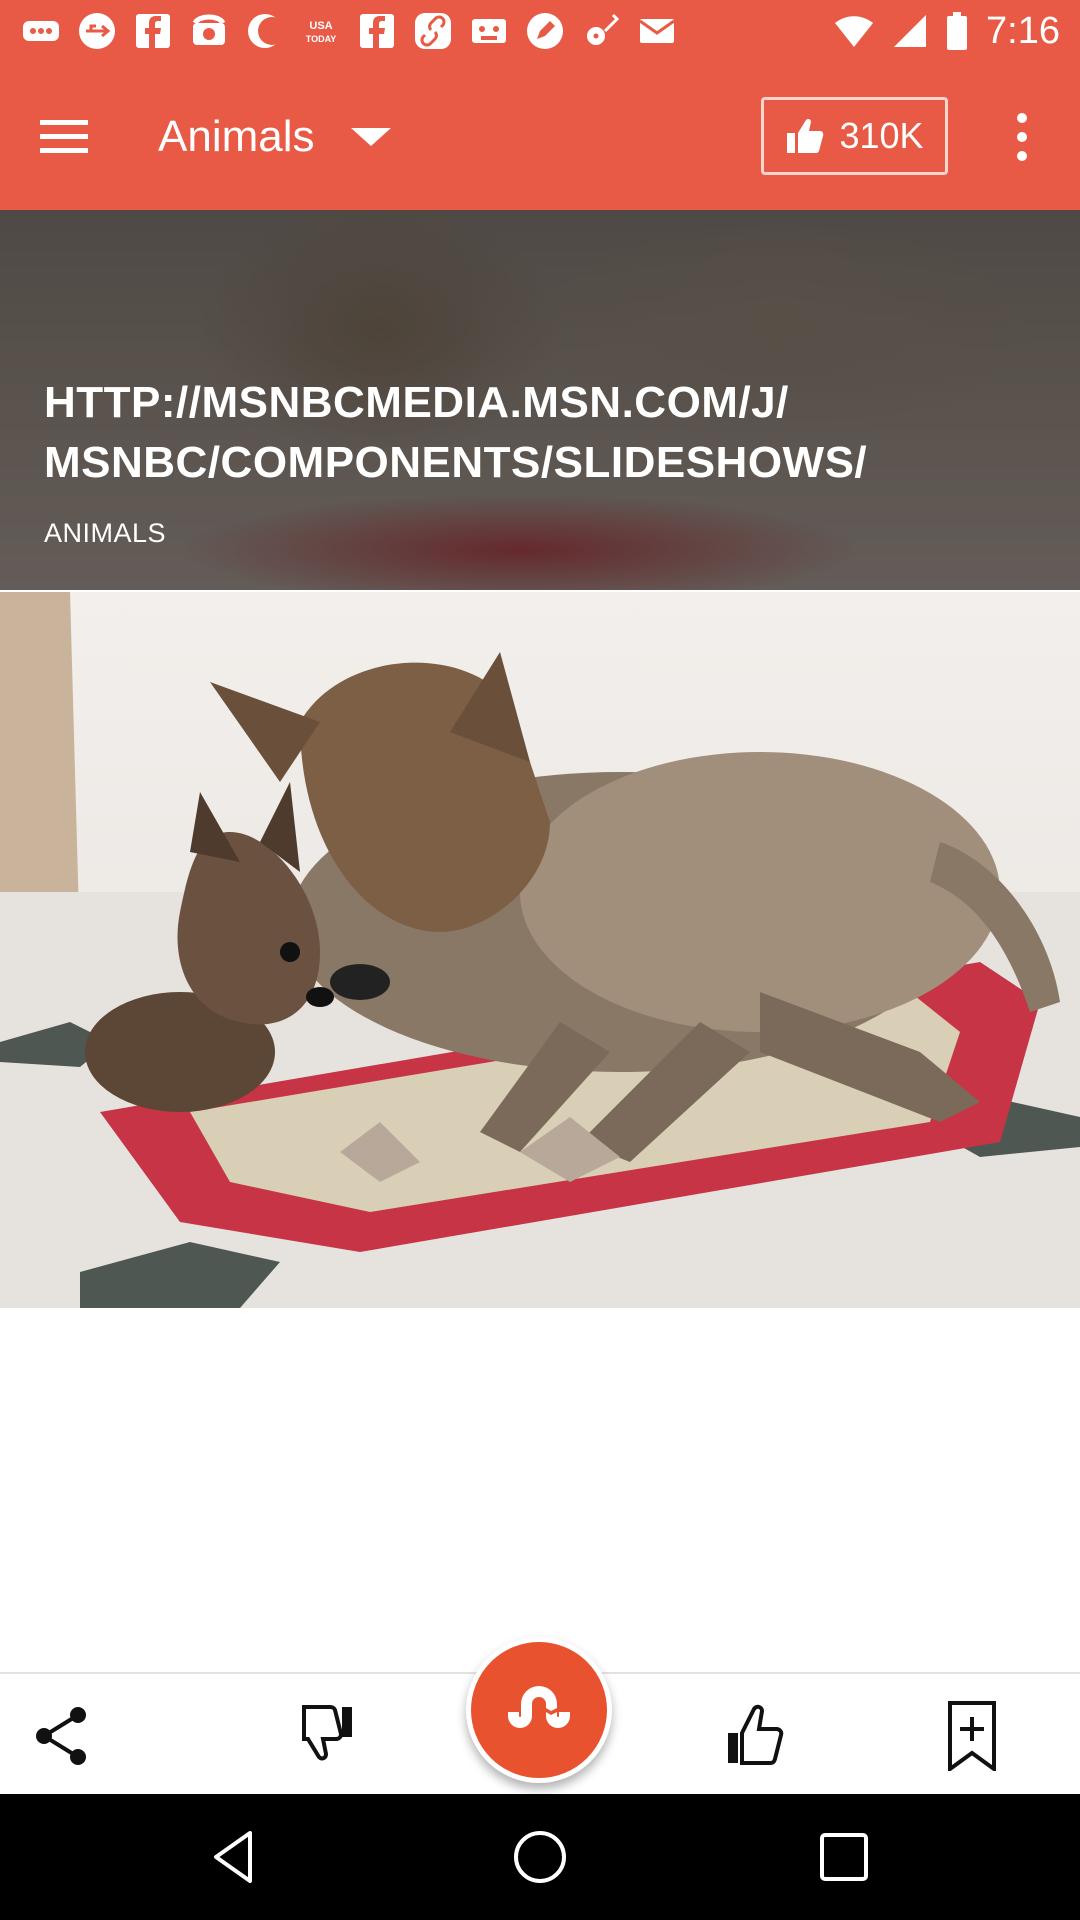 The width and height of the screenshot is (1080, 1920). What do you see at coordinates (433, 31) in the screenshot?
I see `link-icon` at bounding box center [433, 31].